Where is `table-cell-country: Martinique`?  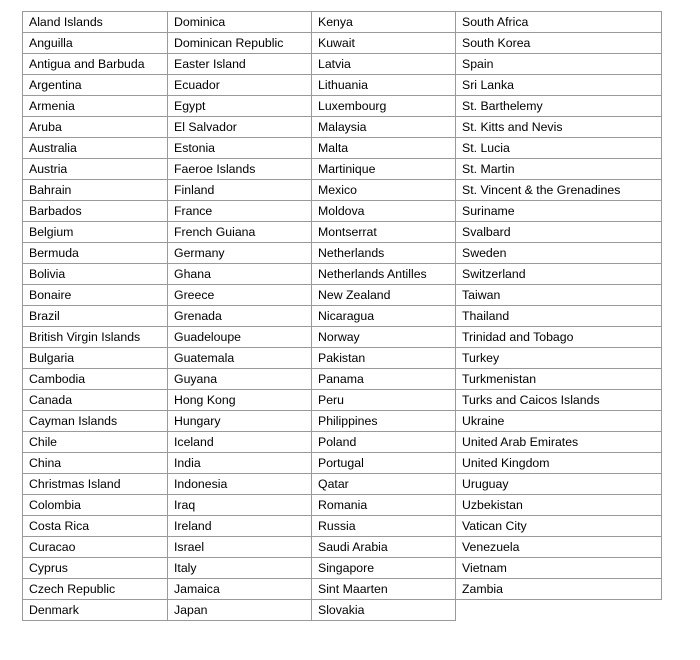 table-cell-country: Martinique is located at coordinates (383, 169).